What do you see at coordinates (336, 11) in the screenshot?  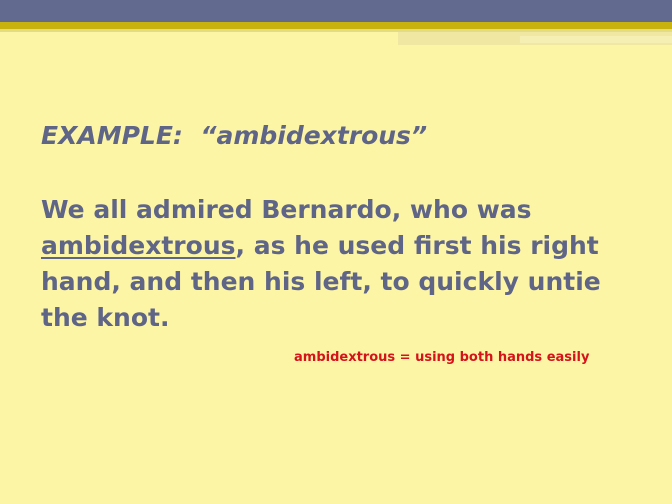 I see `top-decorative-band` at bounding box center [336, 11].